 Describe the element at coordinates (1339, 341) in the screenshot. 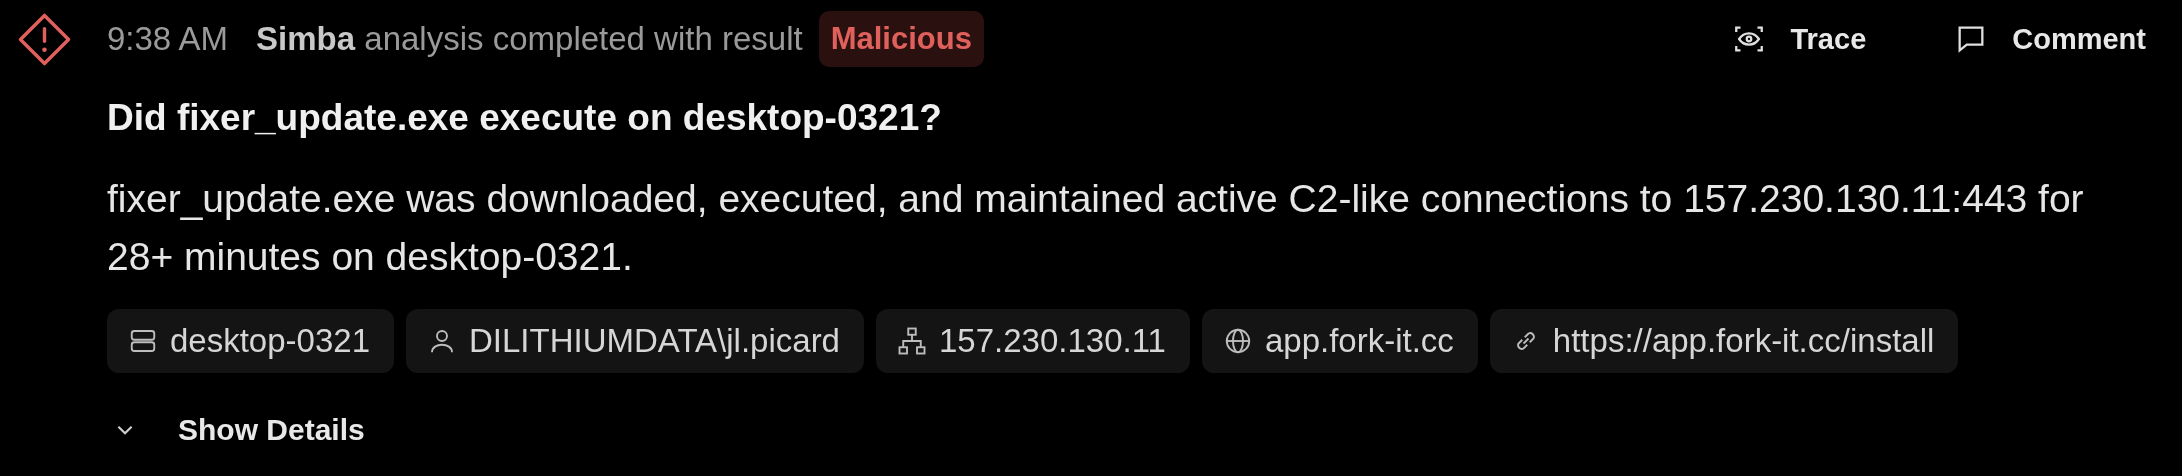

I see `entity-chip: app.fork-it.cc` at that location.